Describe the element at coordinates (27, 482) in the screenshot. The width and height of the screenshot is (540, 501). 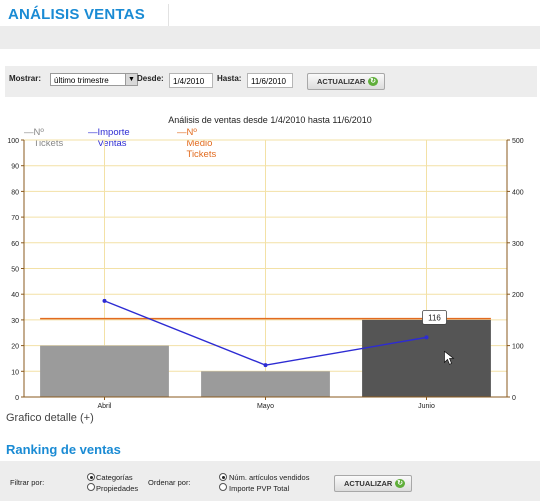
I see `filtrar-label: Filtrar por:` at that location.